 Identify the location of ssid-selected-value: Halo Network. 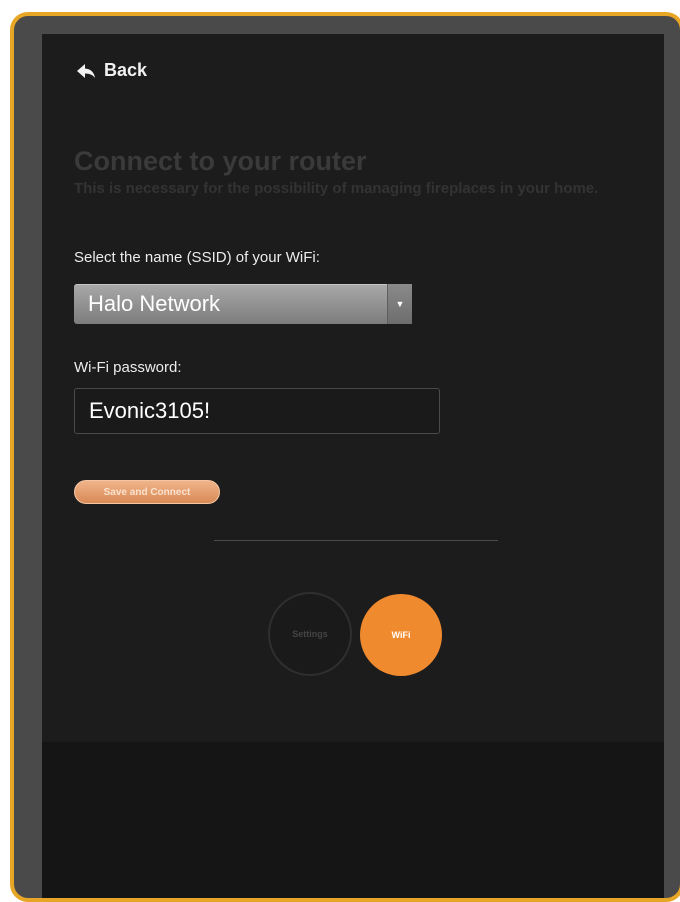
(154, 303).